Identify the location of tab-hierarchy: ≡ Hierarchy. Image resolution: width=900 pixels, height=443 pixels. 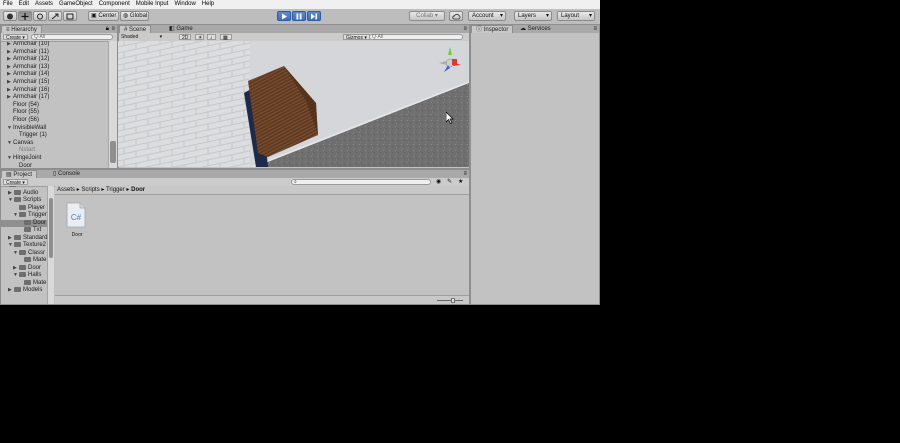
(21, 29).